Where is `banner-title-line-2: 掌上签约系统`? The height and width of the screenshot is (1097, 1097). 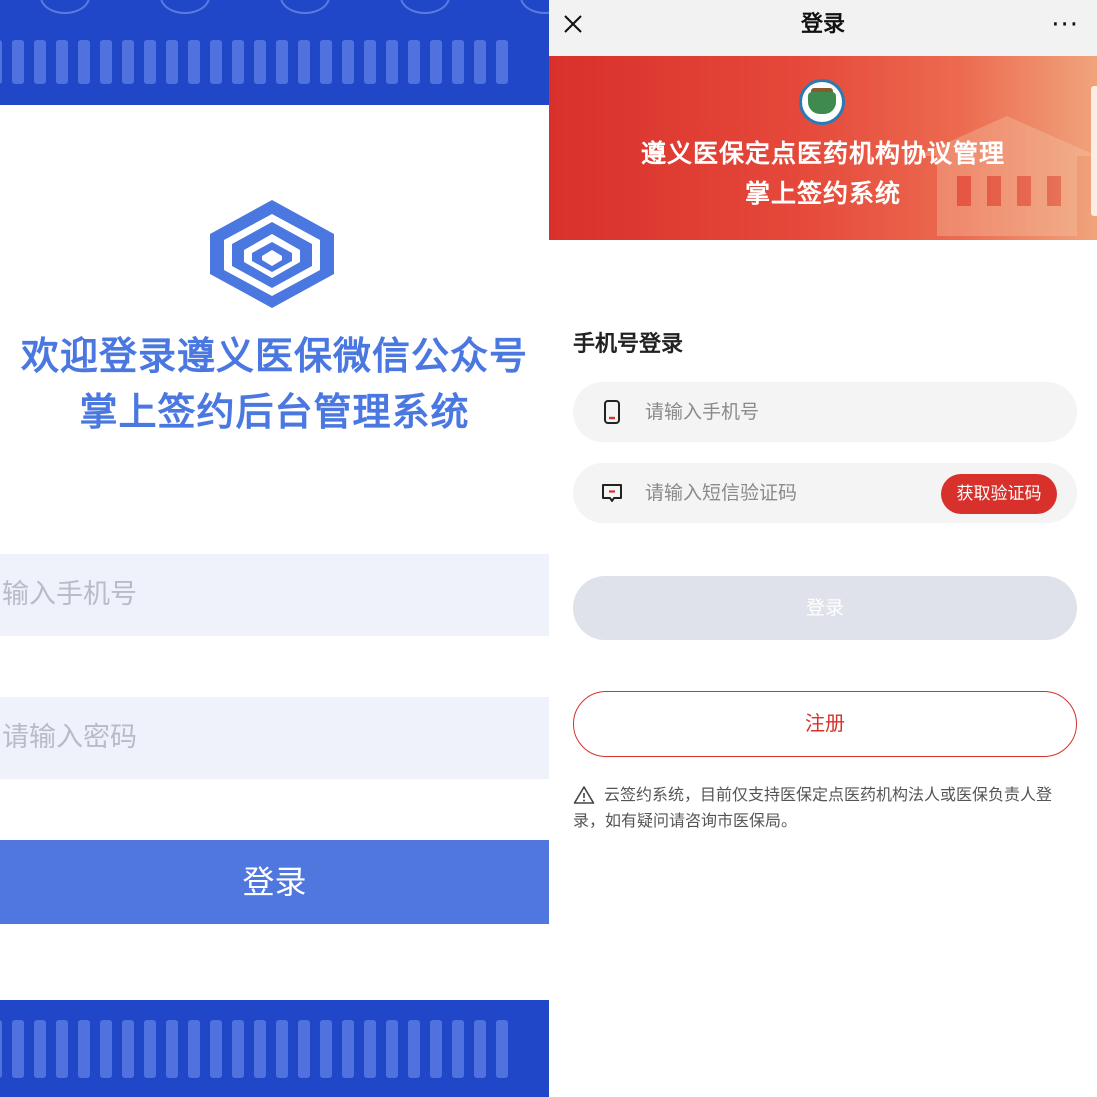 banner-title-line-2: 掌上签约系统 is located at coordinates (822, 193).